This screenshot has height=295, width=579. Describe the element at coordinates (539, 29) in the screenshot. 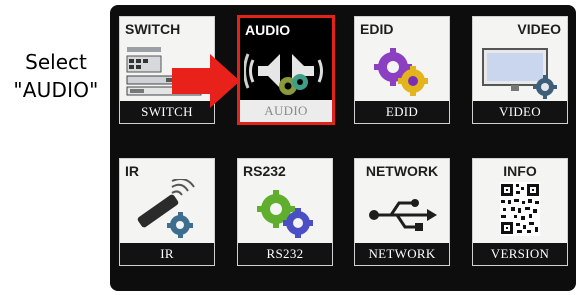

I see `tile-header: VIDEO` at that location.